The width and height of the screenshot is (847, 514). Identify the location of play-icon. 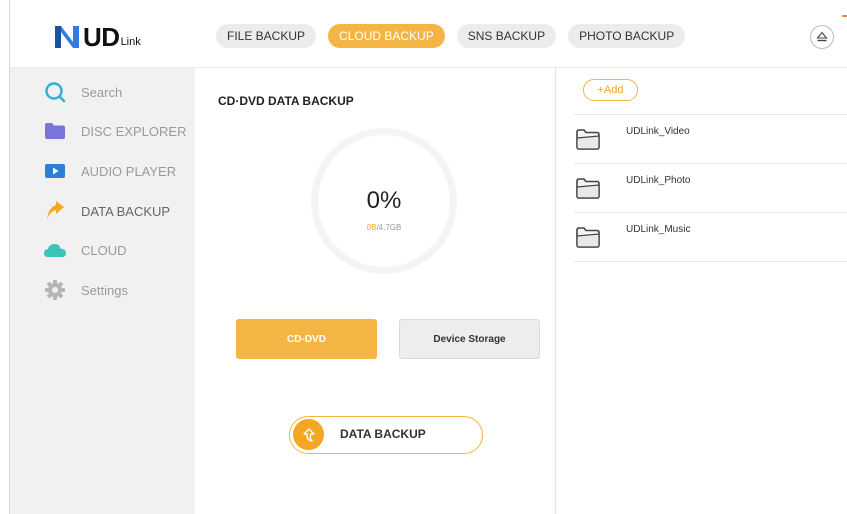
(55, 171).